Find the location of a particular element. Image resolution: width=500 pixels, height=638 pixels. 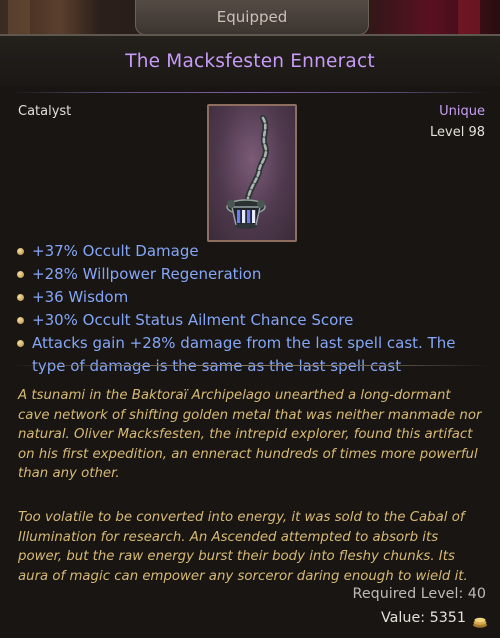

item-title-bar: The Macksfesten Enneract is located at coordinates (250, 61).